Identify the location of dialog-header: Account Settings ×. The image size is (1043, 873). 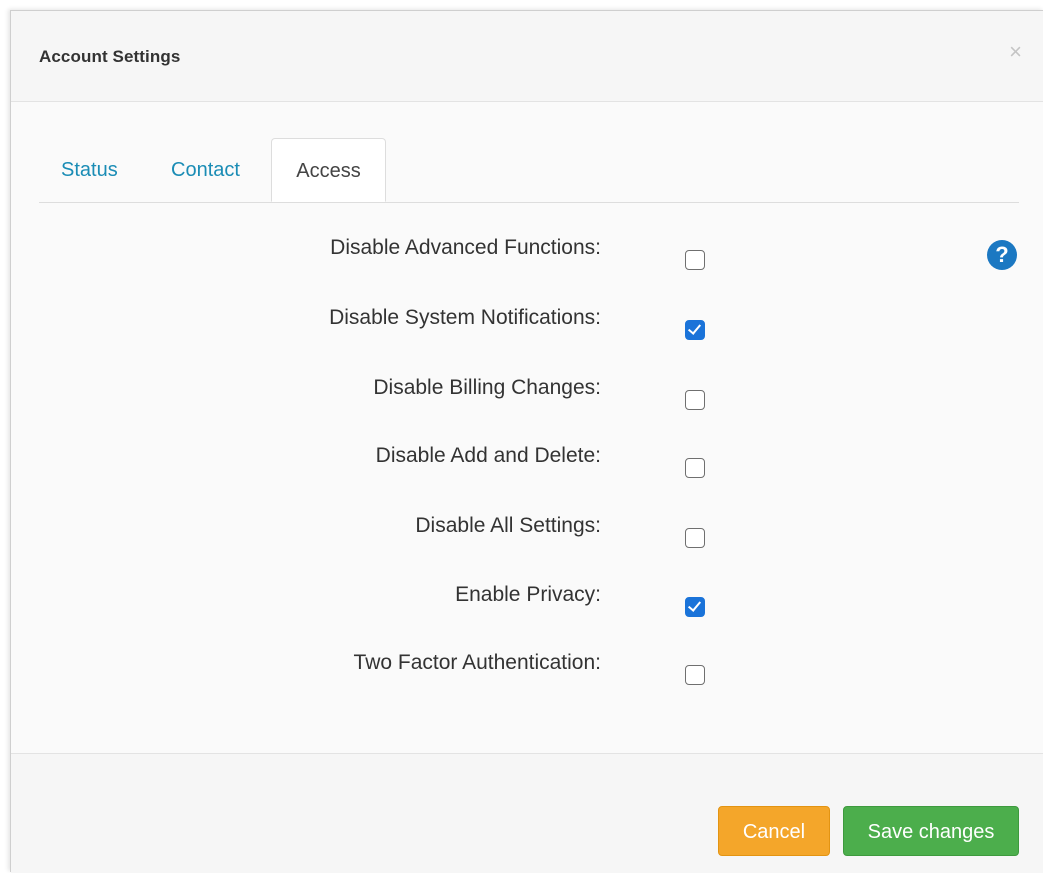
(527, 56).